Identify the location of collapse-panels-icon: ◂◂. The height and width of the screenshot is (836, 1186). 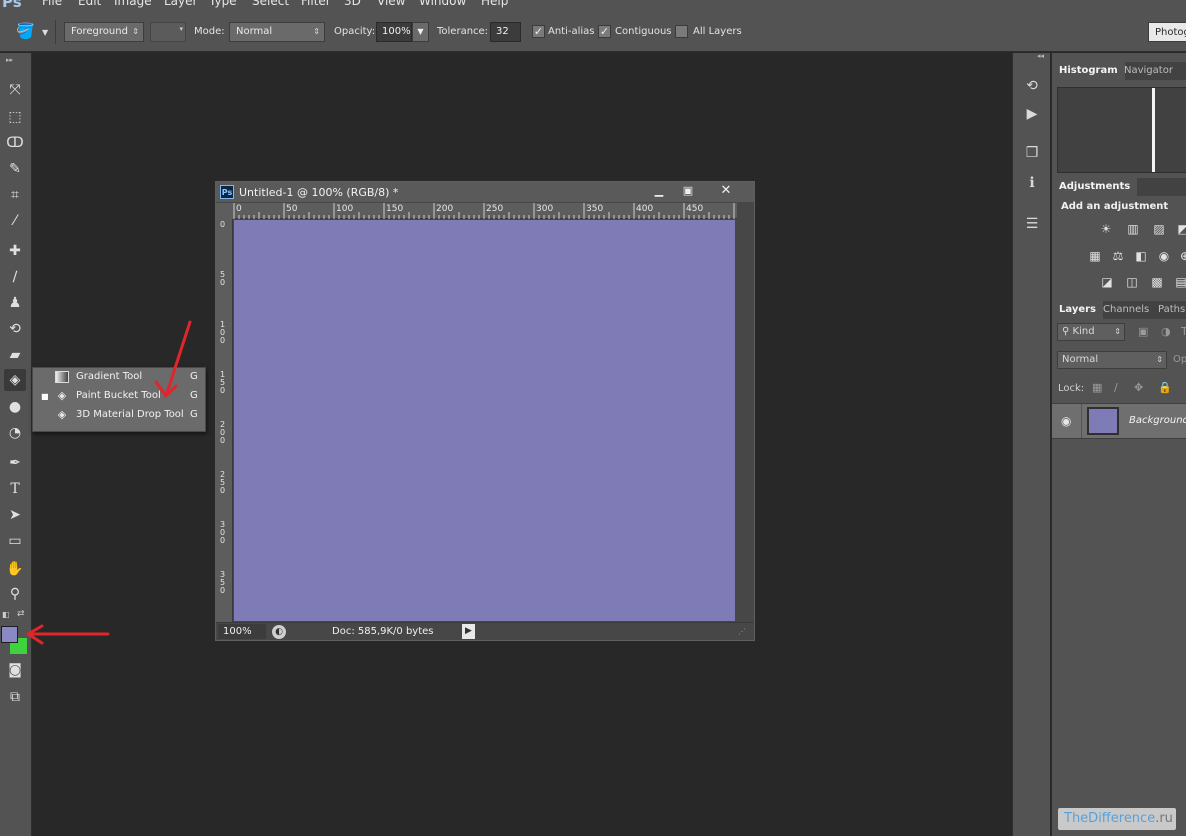
(1040, 56).